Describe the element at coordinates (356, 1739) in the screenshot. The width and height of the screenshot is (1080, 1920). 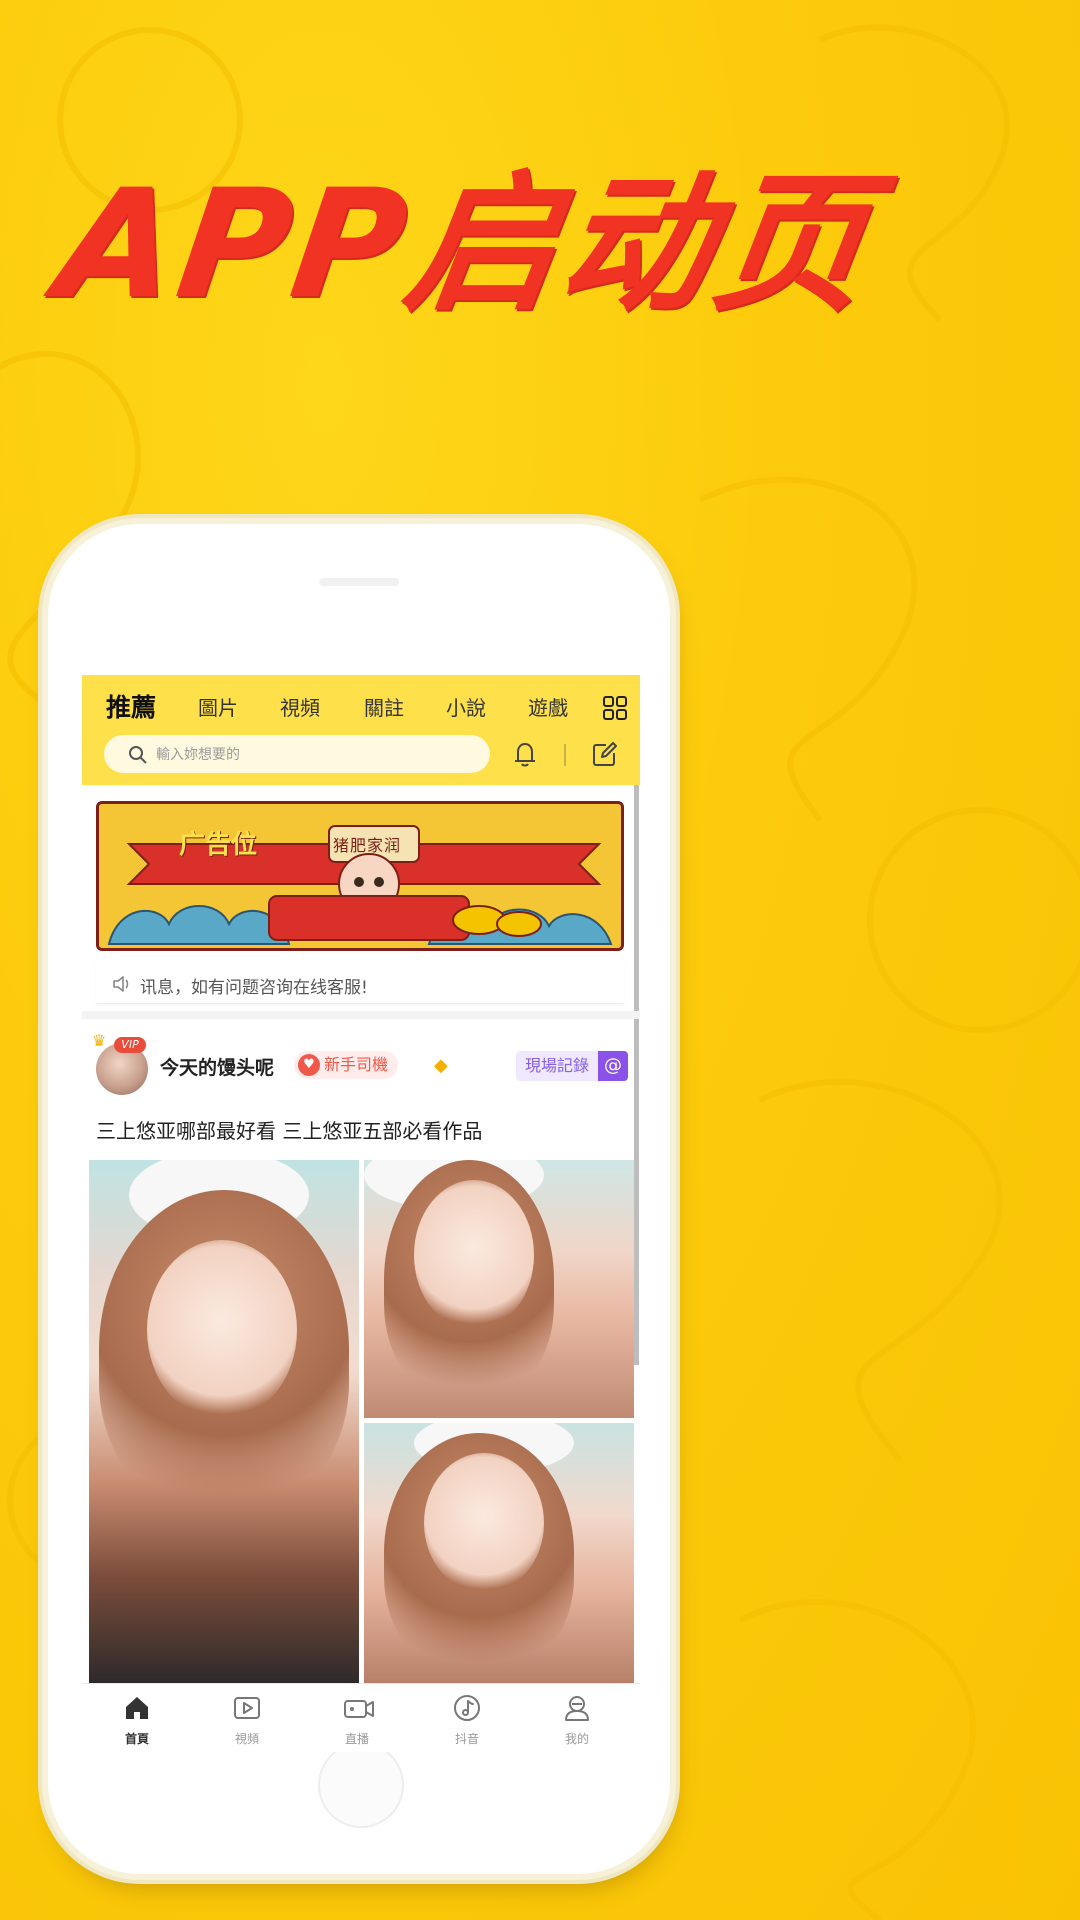
I see `nav-live-label: 直播` at that location.